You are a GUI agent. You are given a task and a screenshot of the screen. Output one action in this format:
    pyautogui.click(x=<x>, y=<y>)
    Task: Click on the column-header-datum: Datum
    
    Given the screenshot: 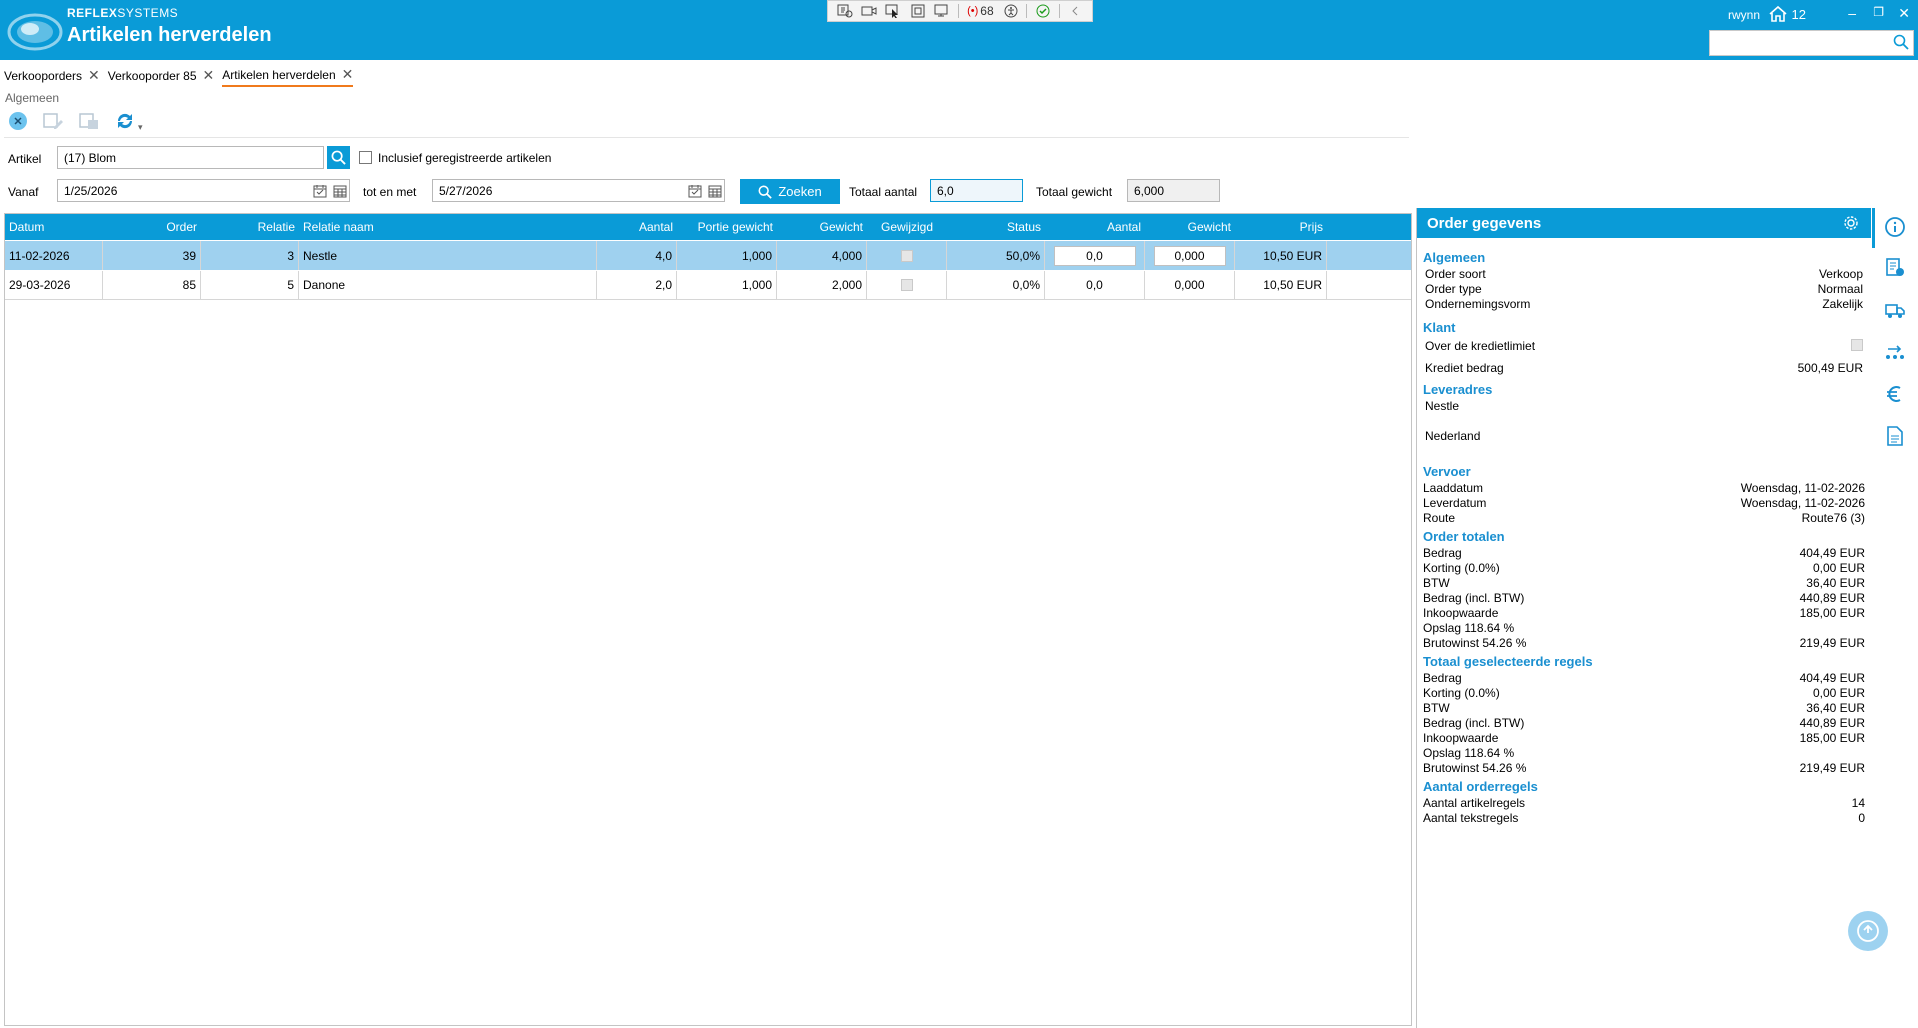 What is the action you would take?
    pyautogui.click(x=54, y=227)
    